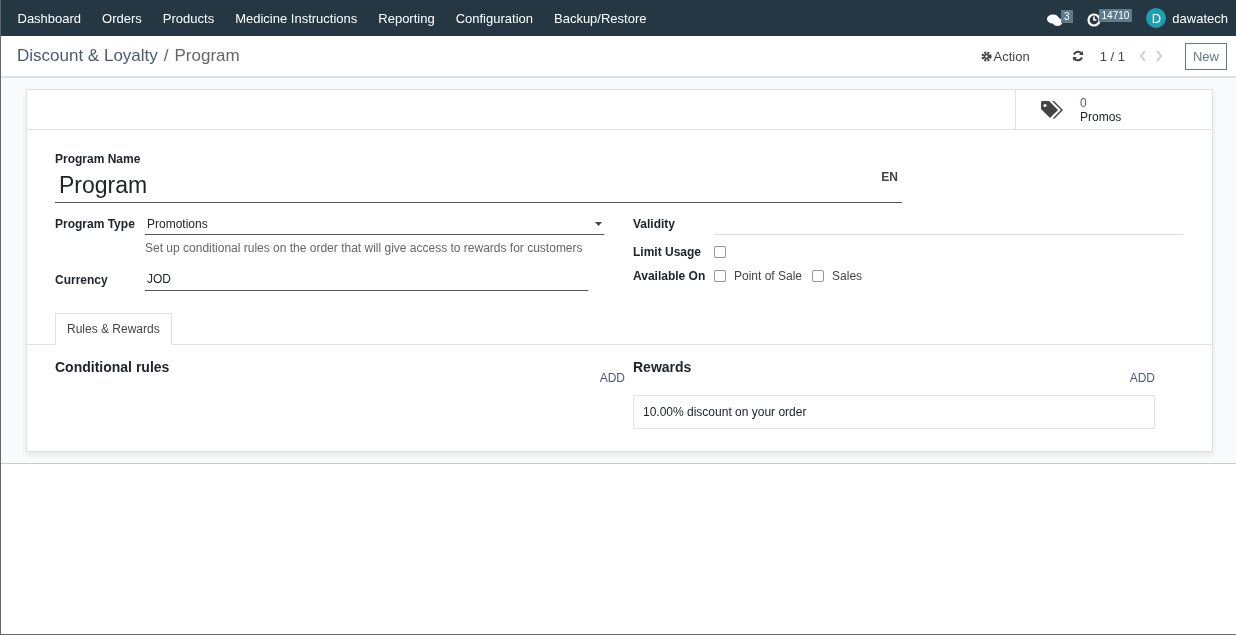 The height and width of the screenshot is (635, 1236). Describe the element at coordinates (494, 18) in the screenshot. I see `menu-item: Configuration` at that location.